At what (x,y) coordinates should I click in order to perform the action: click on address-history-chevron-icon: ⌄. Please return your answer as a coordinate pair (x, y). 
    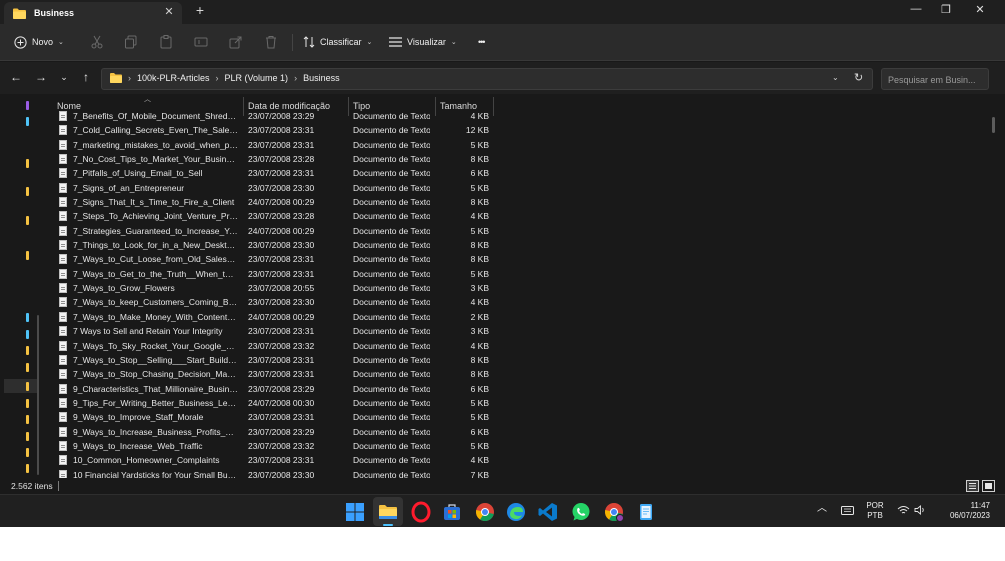
    Looking at the image, I should click on (835, 77).